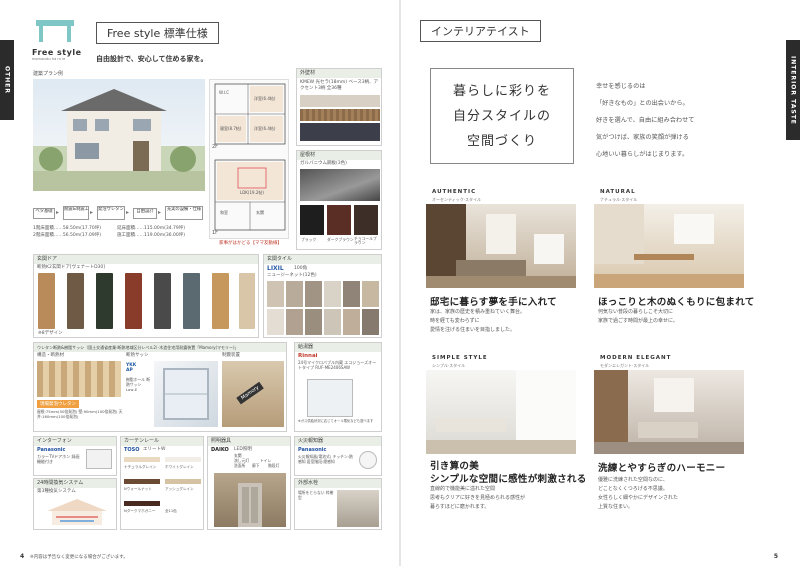 This screenshot has height=566, width=800. I want to click on rail-swatch, so click(142, 459).